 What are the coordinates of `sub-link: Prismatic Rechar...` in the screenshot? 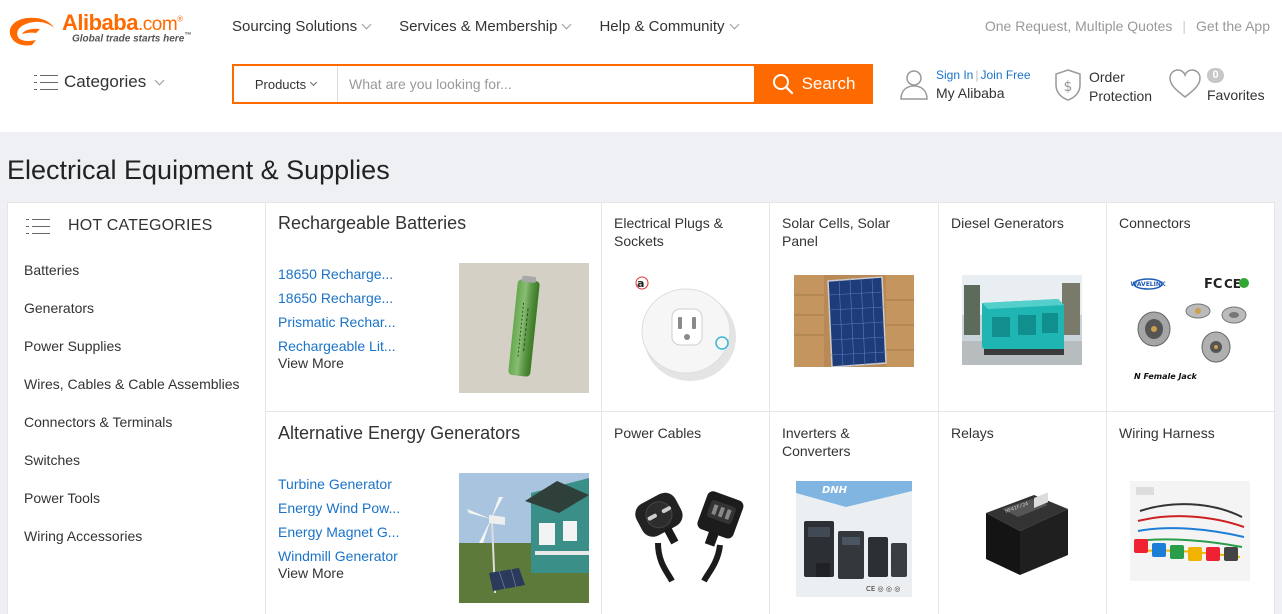 It's located at (337, 326).